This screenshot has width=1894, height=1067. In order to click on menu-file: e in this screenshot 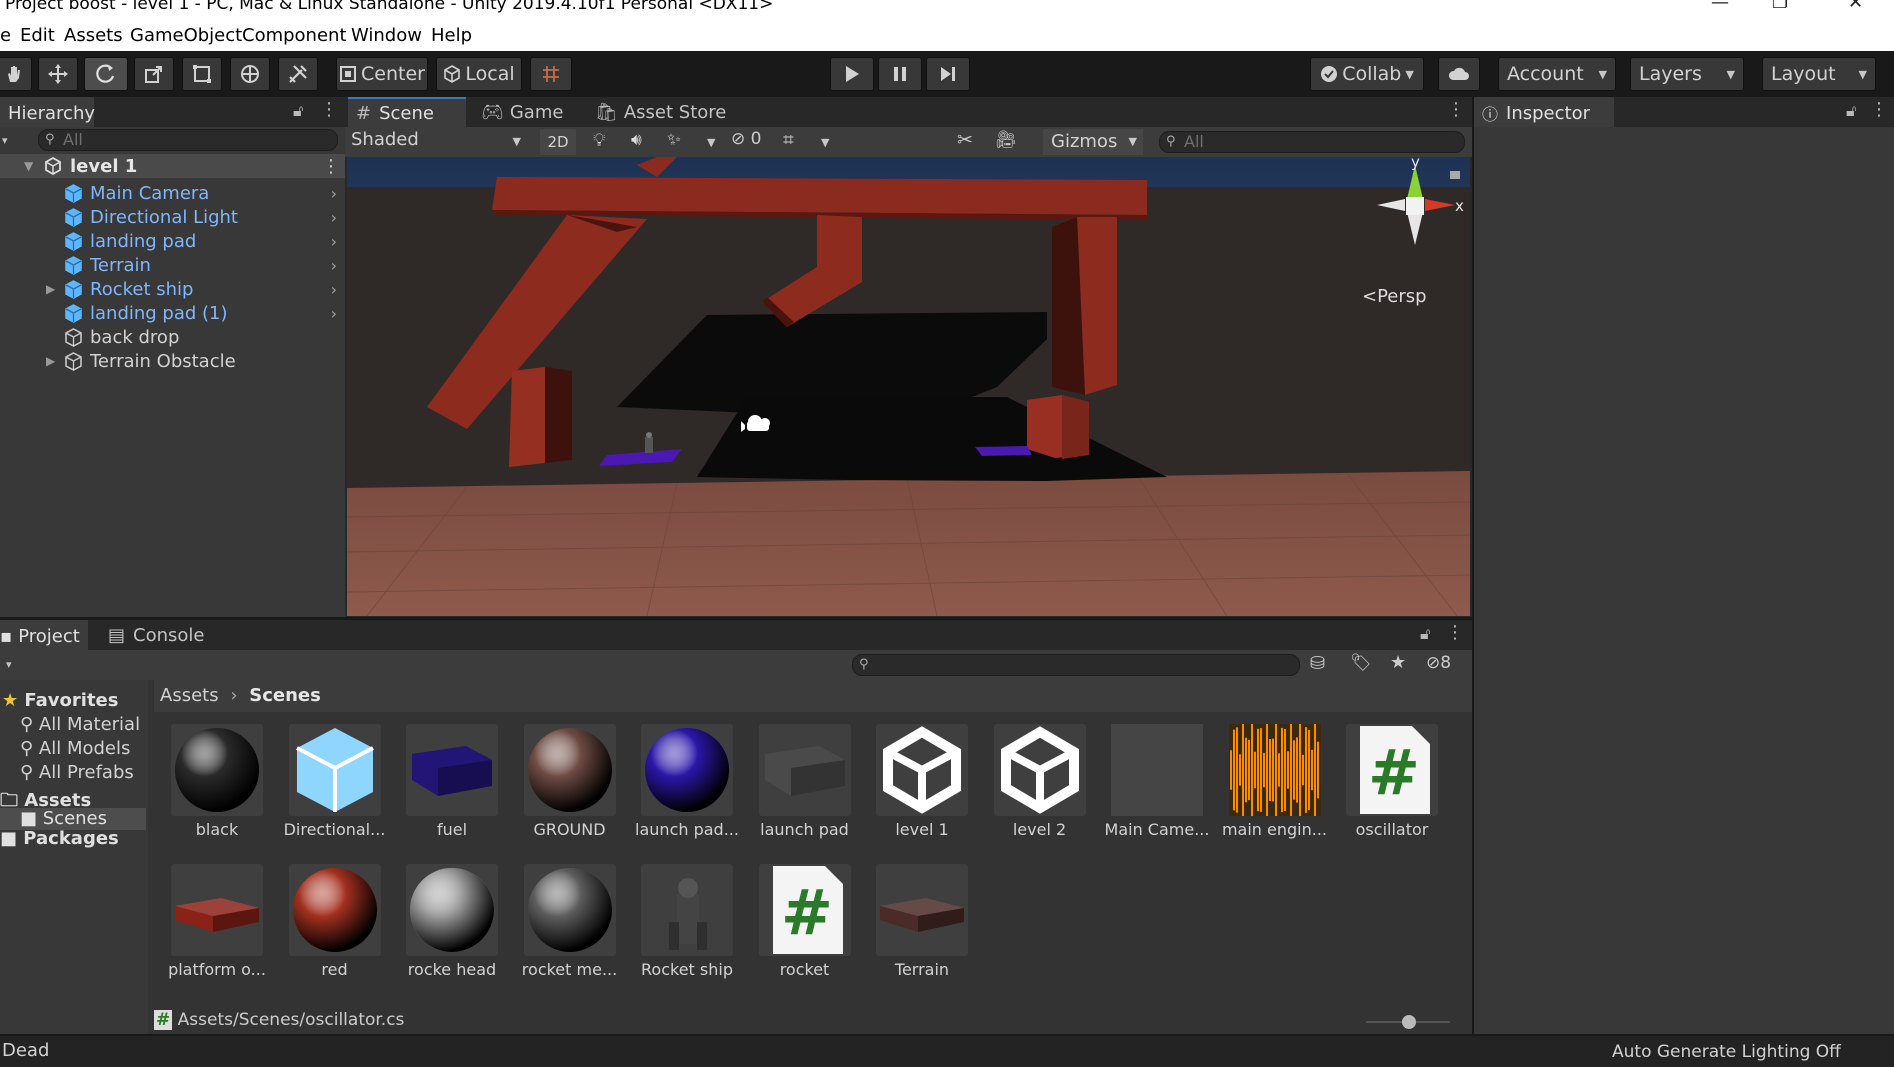, I will do `click(5, 35)`.